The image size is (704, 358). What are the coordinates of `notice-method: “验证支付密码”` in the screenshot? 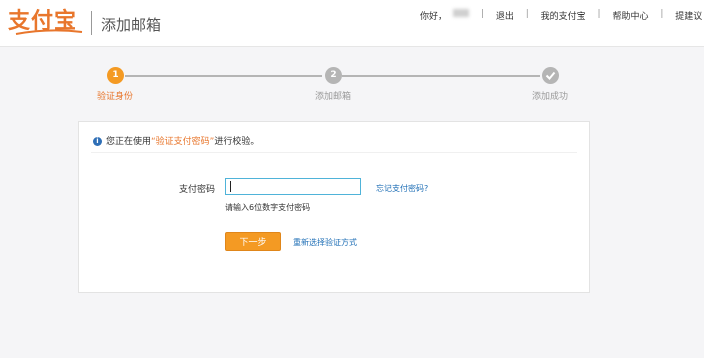 It's located at (183, 142).